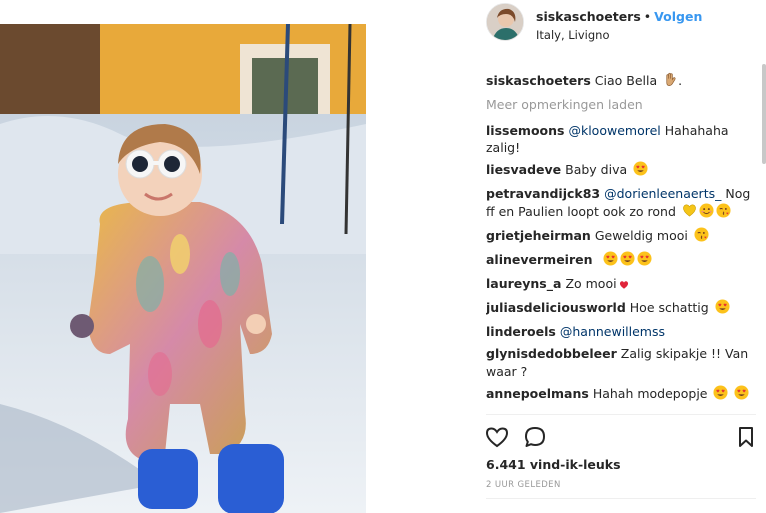 This screenshot has width=766, height=513. I want to click on comment-item: alinevermeiren, so click(622, 261).